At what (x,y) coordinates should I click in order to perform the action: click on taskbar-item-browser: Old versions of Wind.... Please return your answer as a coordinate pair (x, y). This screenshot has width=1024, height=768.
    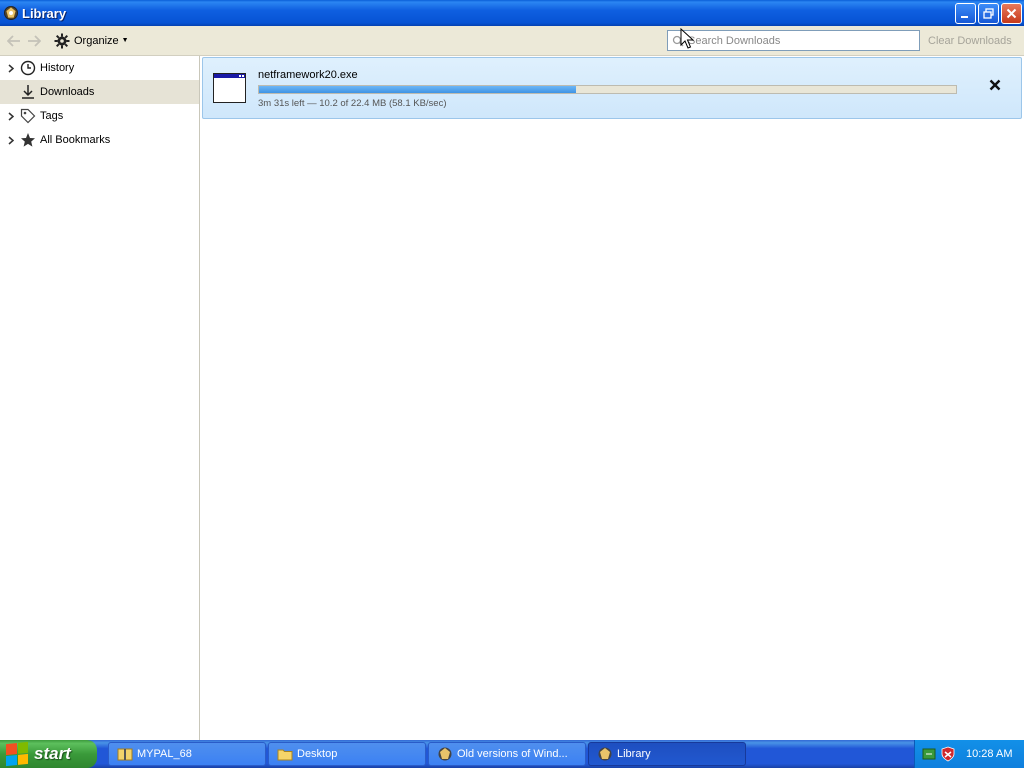
    Looking at the image, I should click on (507, 754).